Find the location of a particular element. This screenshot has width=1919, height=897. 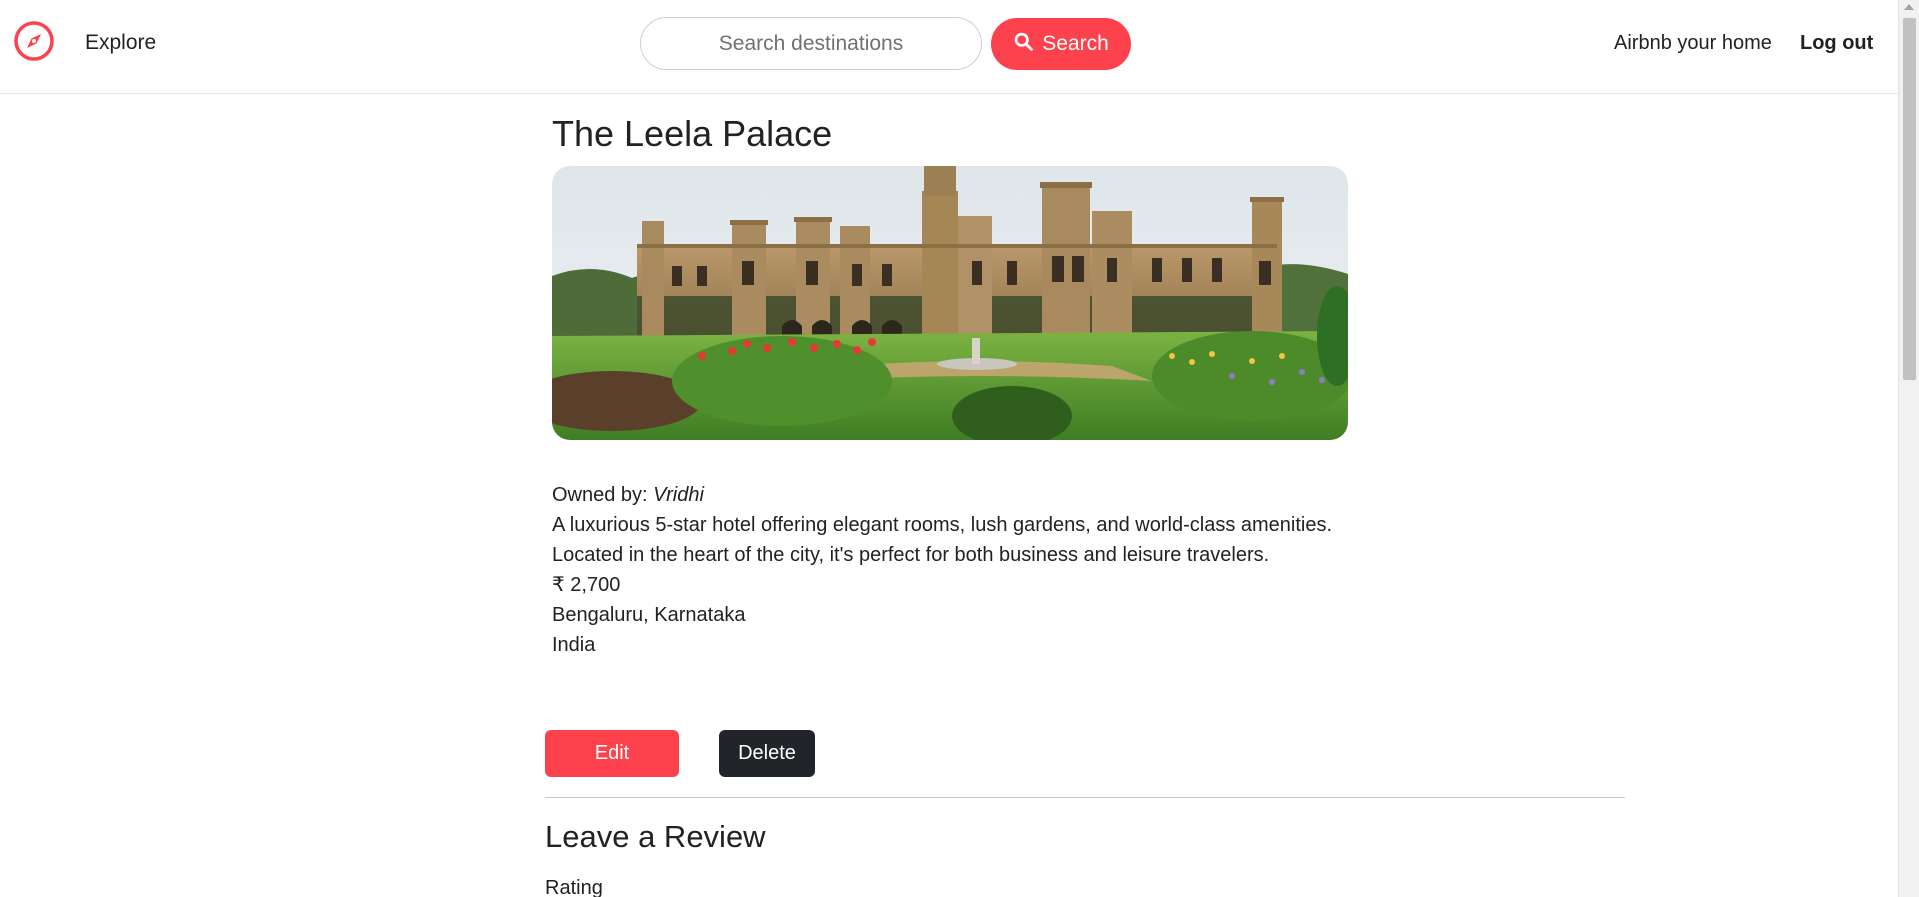

owner-name: Vridhi is located at coordinates (678, 495).